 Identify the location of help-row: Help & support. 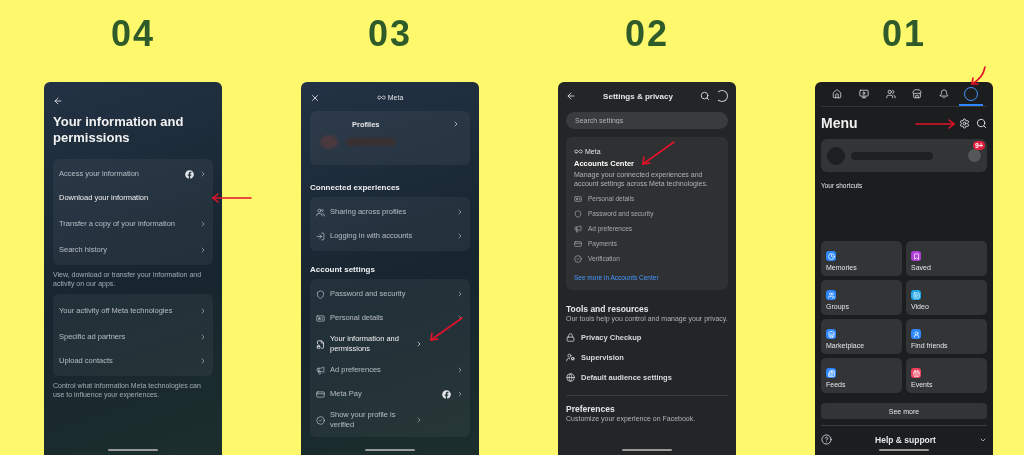
(904, 435).